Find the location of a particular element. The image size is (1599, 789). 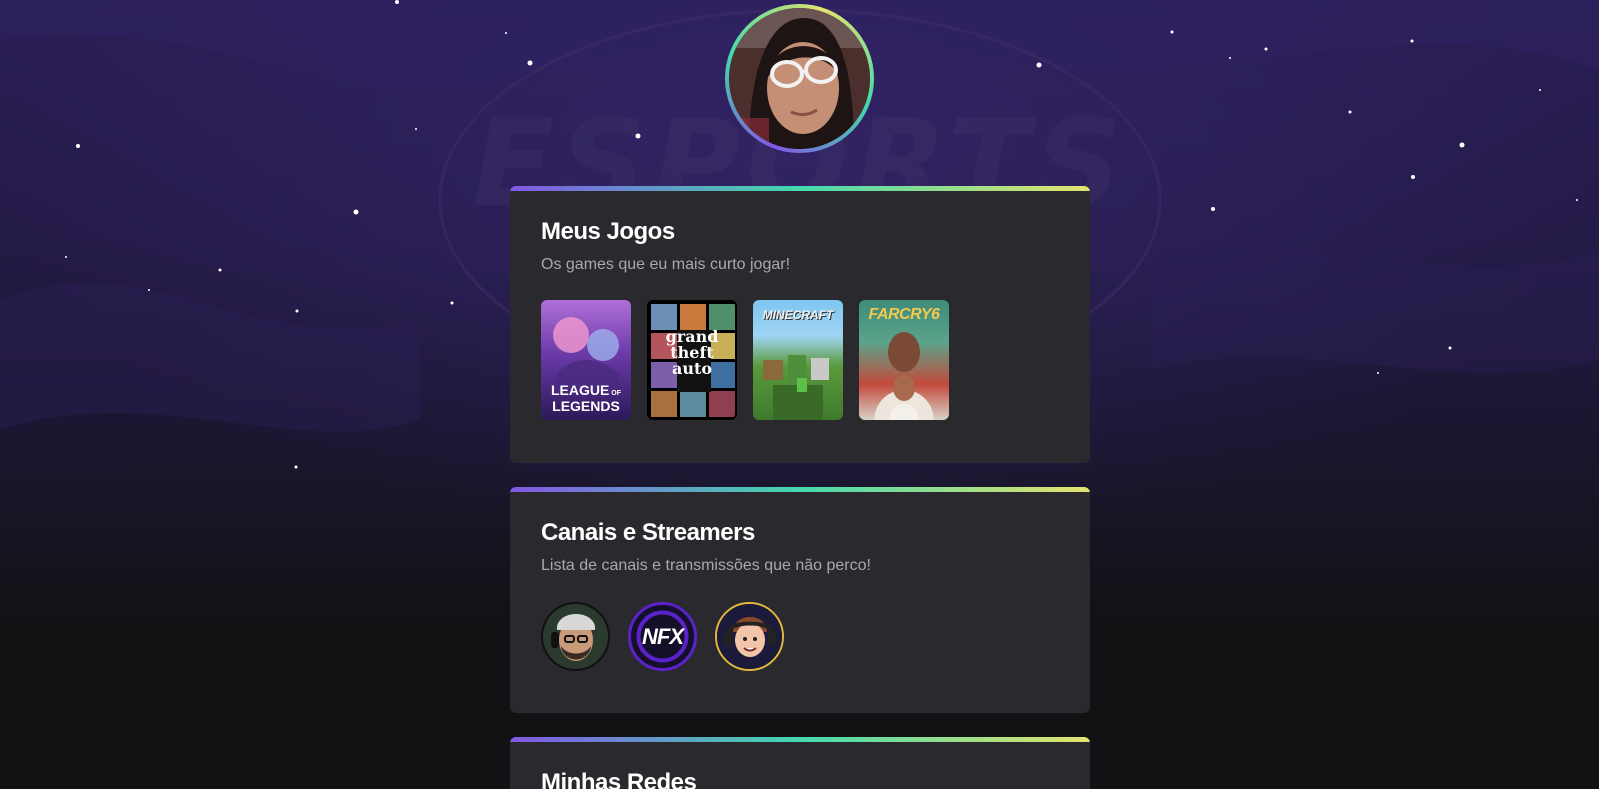

streamers-list: NFX is located at coordinates (662, 636).